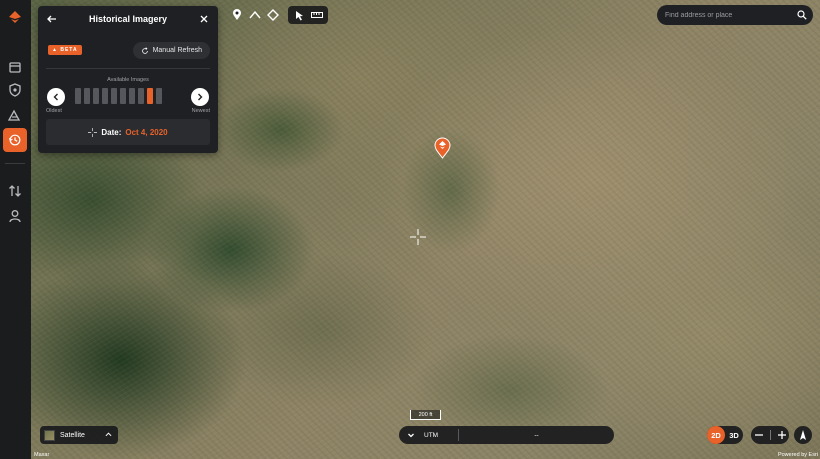  Describe the element at coordinates (49, 435) in the screenshot. I see `satellite-thumbnail` at that location.